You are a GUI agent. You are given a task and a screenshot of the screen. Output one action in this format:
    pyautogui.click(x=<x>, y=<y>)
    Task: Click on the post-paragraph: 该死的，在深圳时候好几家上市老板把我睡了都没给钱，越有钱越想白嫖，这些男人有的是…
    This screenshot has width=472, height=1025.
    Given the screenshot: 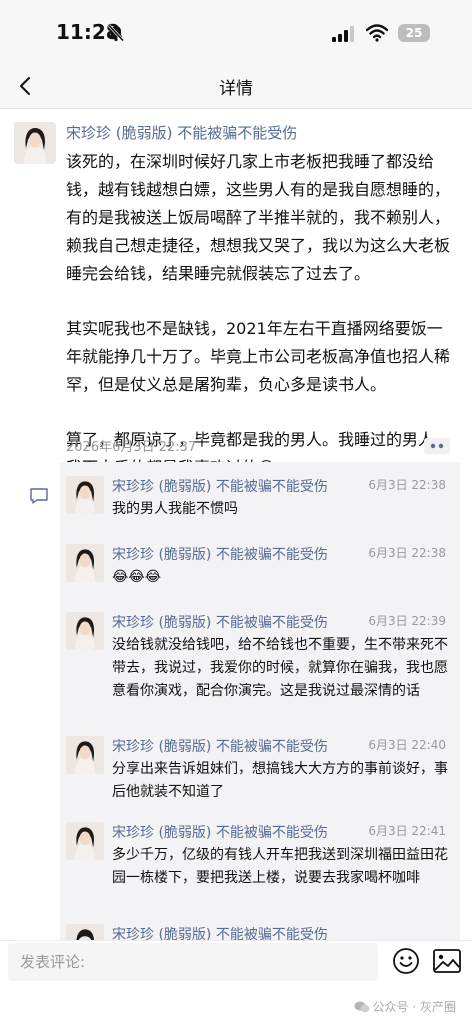 What is the action you would take?
    pyautogui.click(x=258, y=217)
    